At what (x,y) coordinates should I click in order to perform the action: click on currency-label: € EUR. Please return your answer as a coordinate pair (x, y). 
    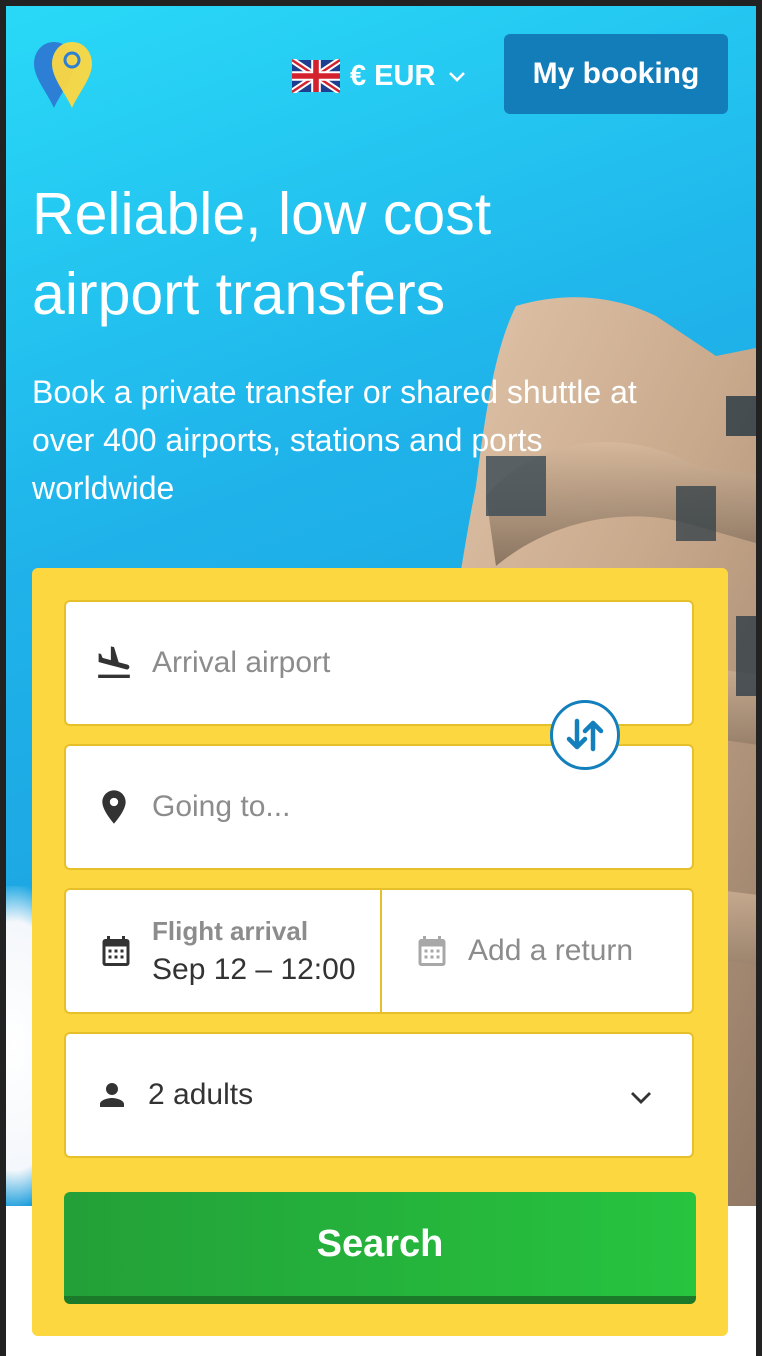
    Looking at the image, I should click on (393, 75).